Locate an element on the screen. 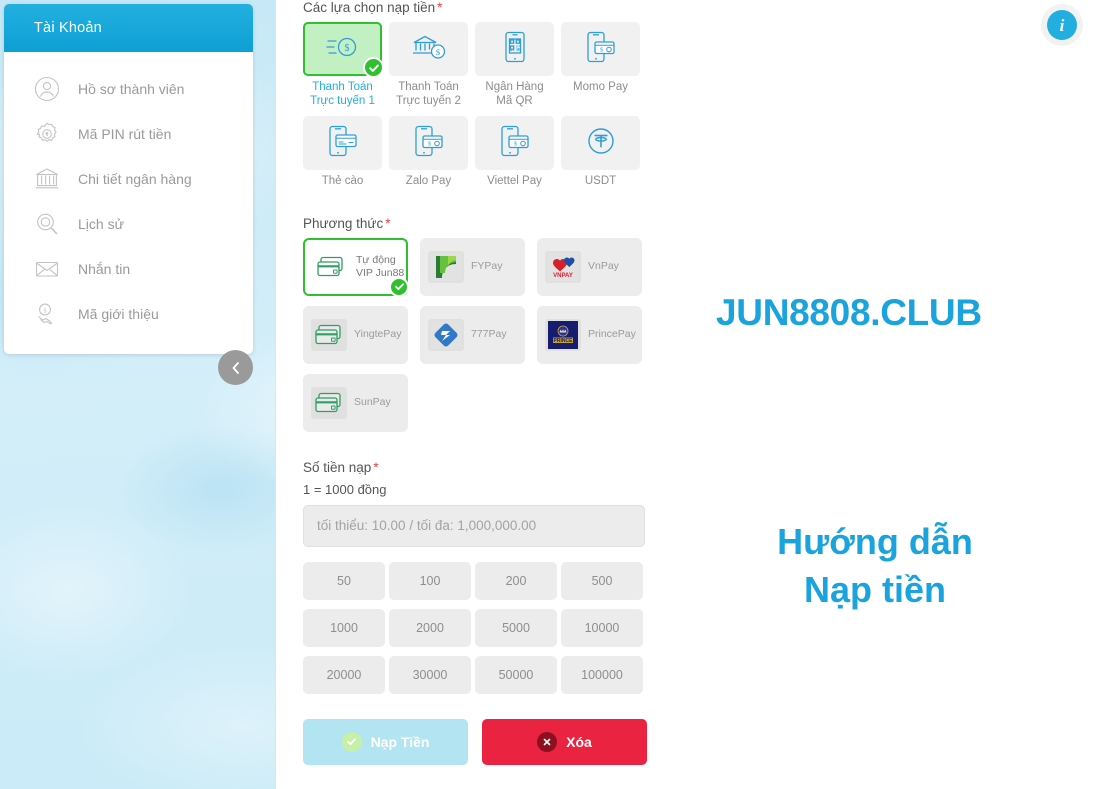 The height and width of the screenshot is (789, 1105). deposit-option-online-1: $ Thanh Toán Trực tuyến 1 is located at coordinates (343, 65).